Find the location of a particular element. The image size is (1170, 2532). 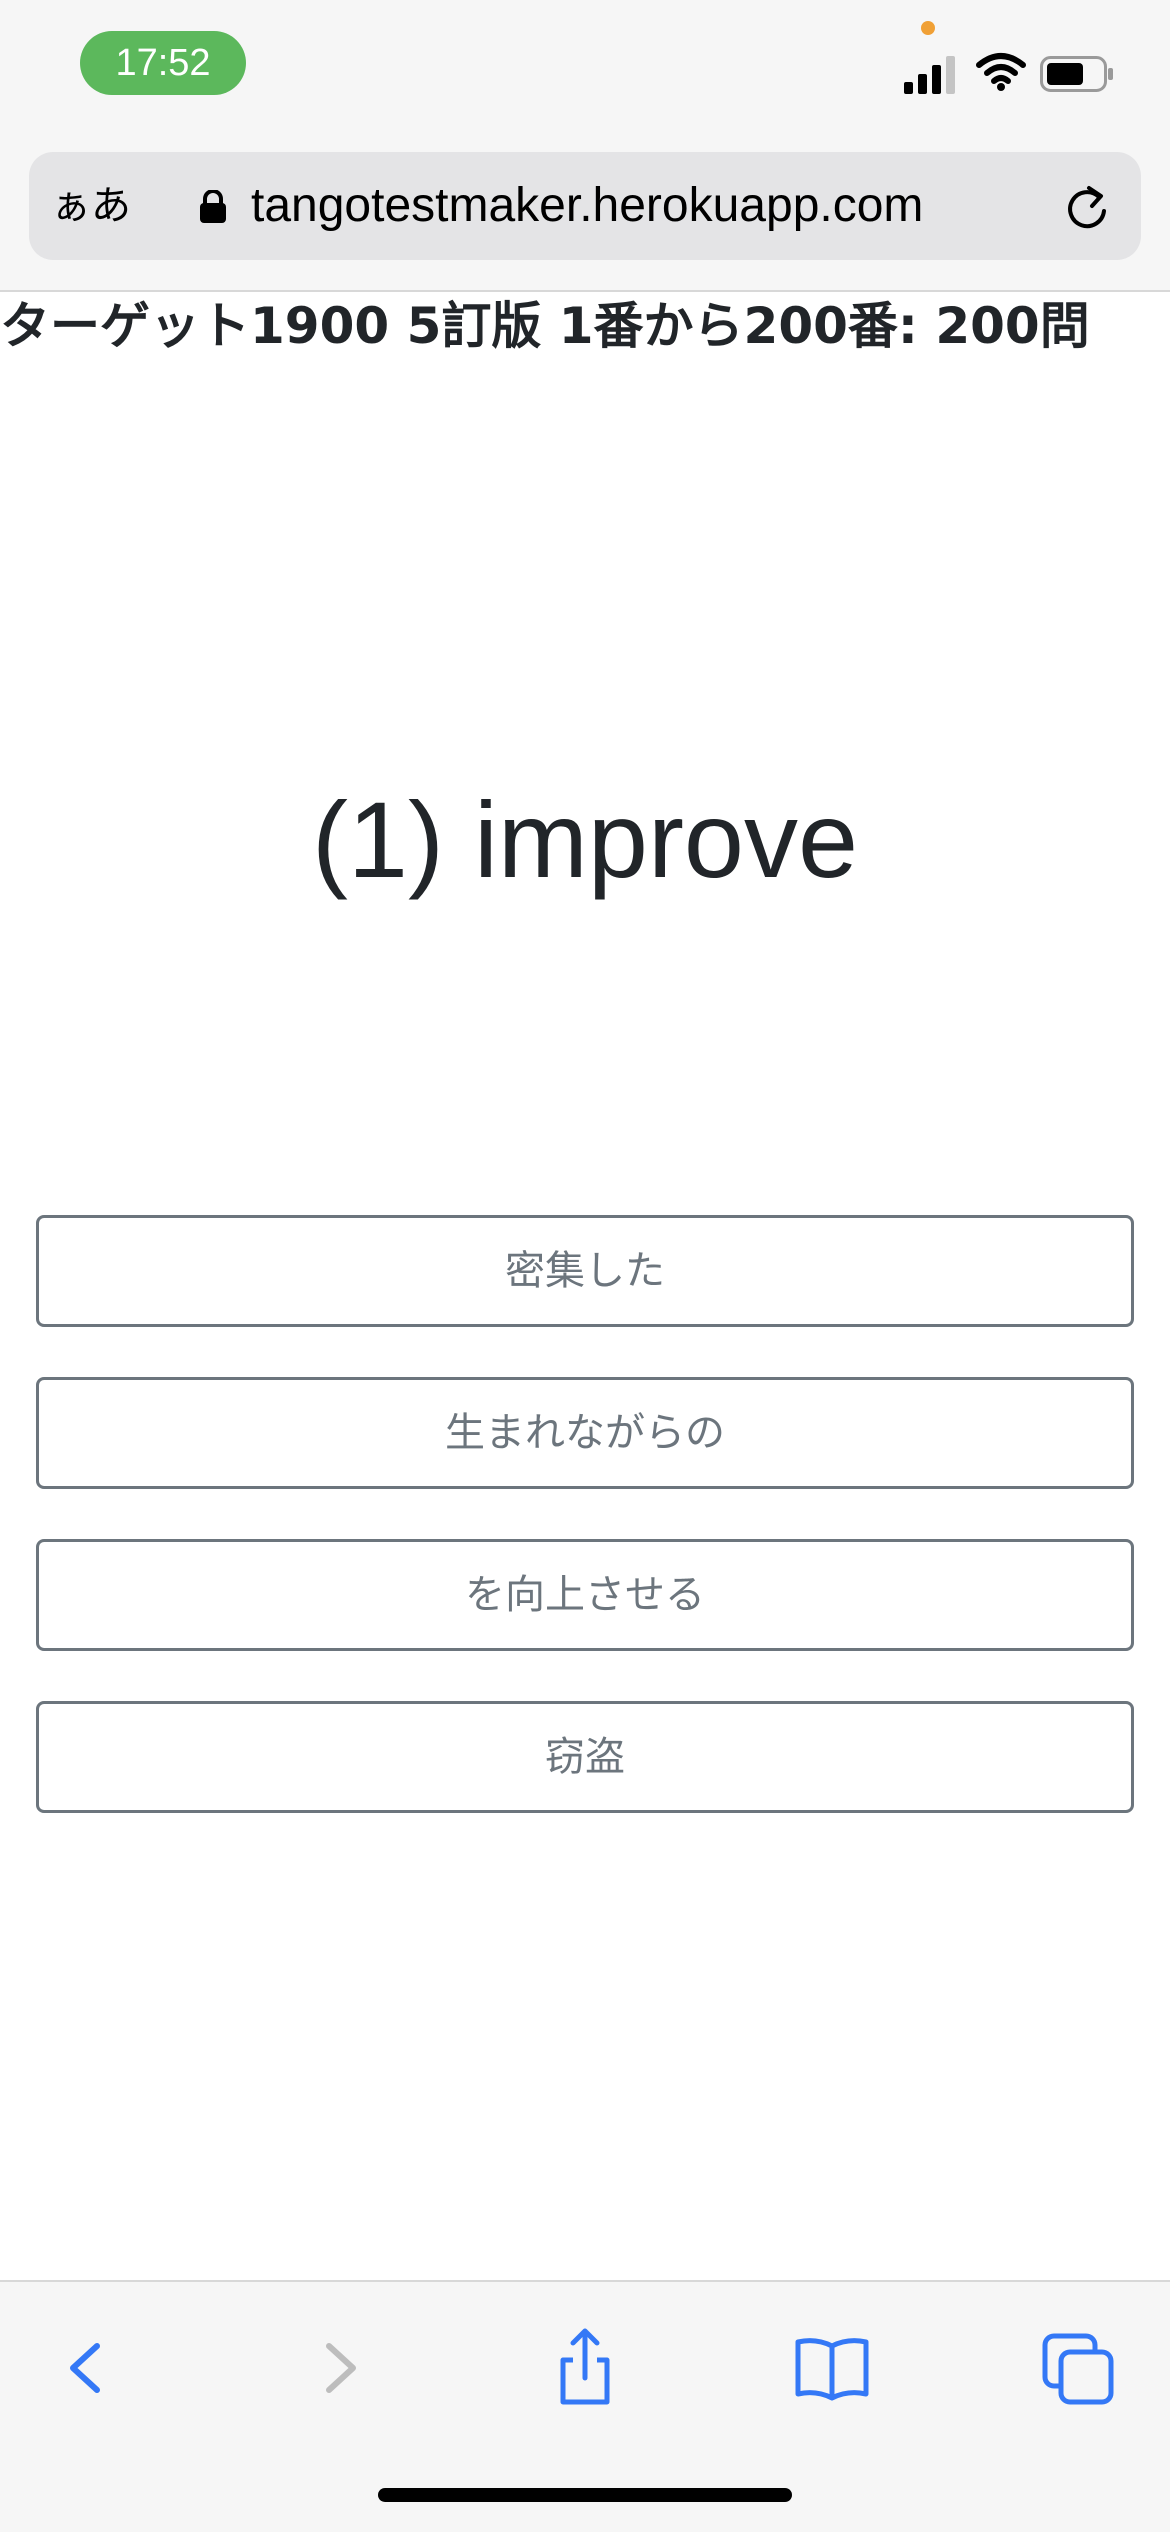

address-bar: ぁあ tangotestmaker.herokuapp.com is located at coordinates (585, 206).